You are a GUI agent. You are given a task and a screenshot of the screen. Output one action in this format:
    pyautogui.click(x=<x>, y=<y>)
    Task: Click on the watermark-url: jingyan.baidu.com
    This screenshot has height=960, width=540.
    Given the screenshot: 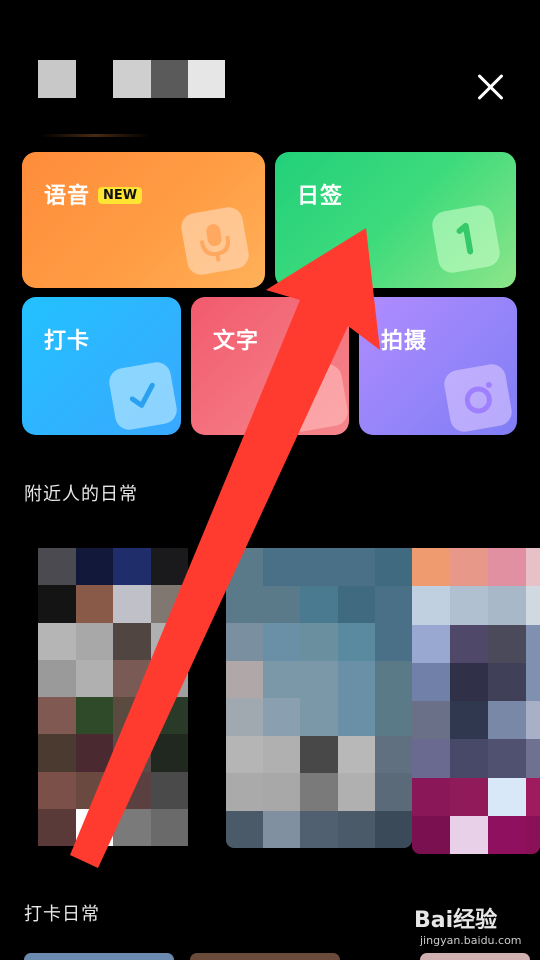 What is the action you would take?
    pyautogui.click(x=471, y=940)
    